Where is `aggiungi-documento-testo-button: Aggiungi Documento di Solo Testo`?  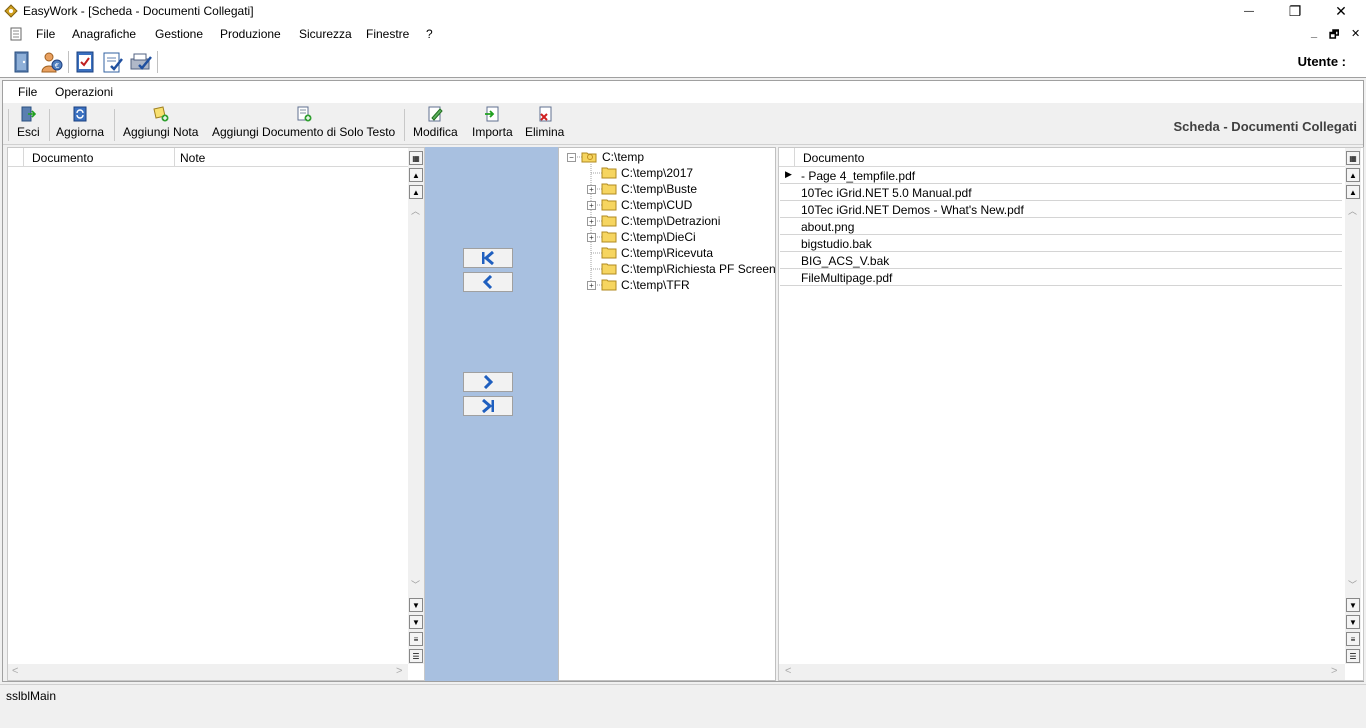 aggiungi-documento-testo-button: Aggiungi Documento di Solo Testo is located at coordinates (303, 125).